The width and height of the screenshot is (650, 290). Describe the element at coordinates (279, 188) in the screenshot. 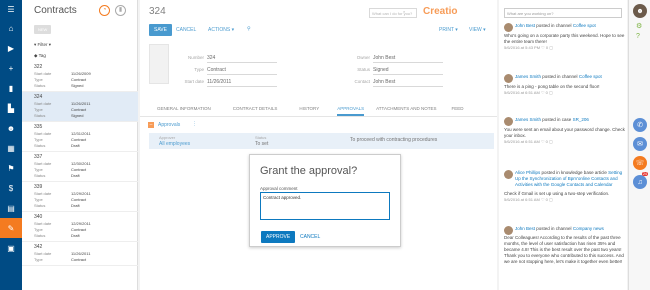

I see `comment-label: Approval comment` at that location.